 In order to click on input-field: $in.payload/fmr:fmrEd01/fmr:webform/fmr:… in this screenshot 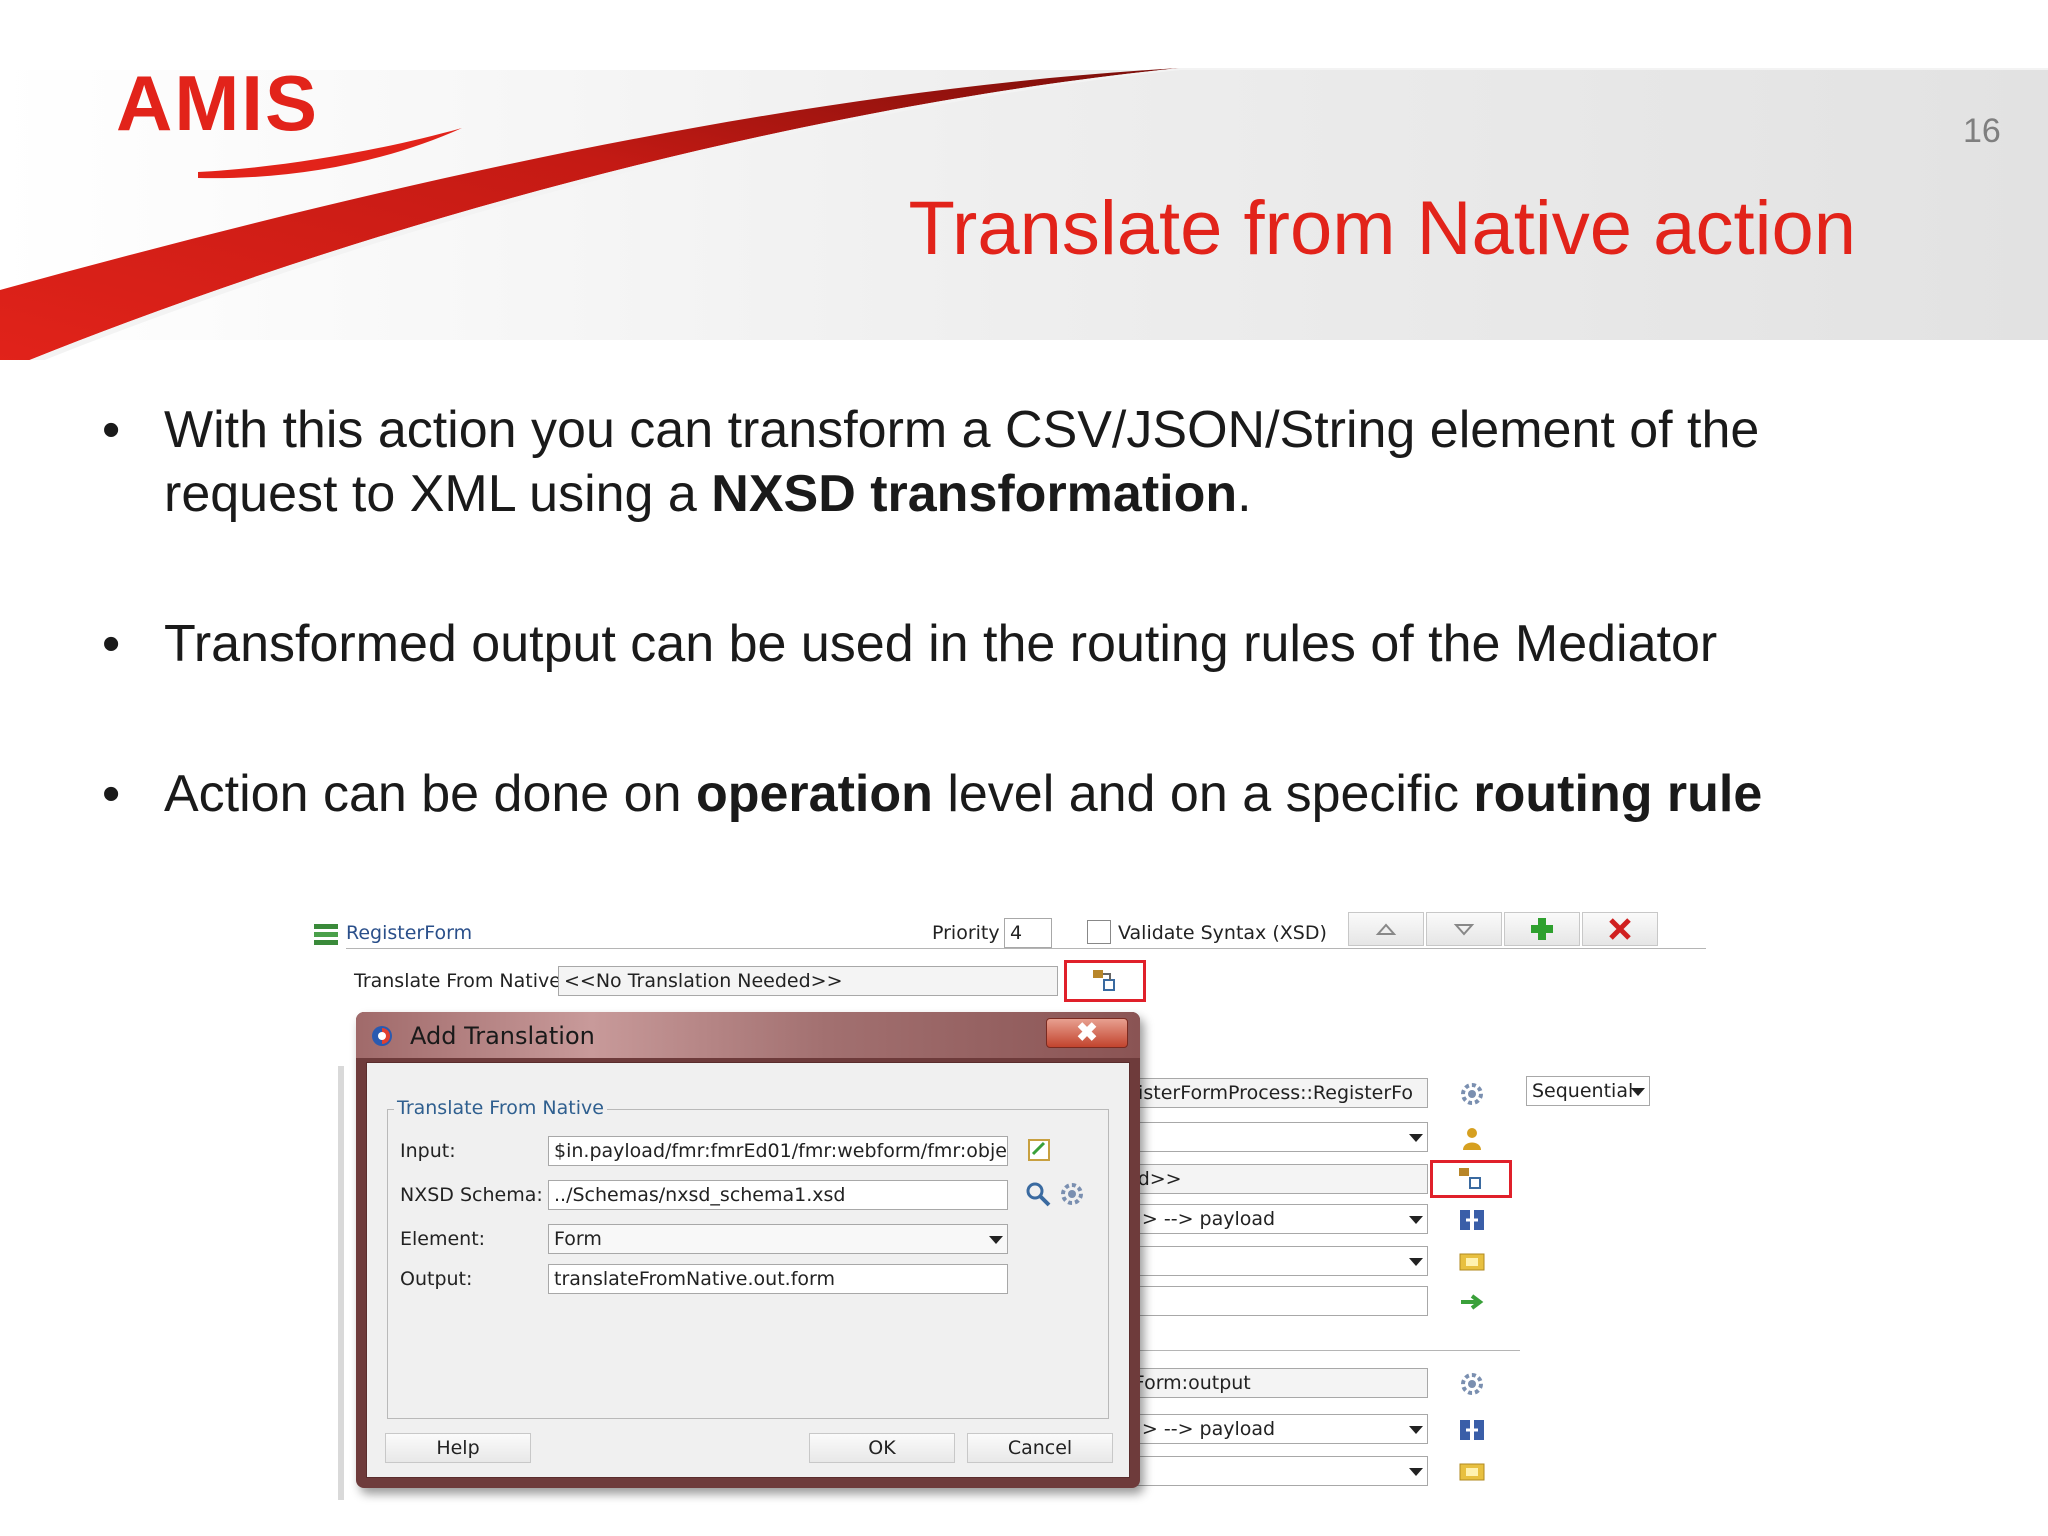, I will do `click(778, 1151)`.